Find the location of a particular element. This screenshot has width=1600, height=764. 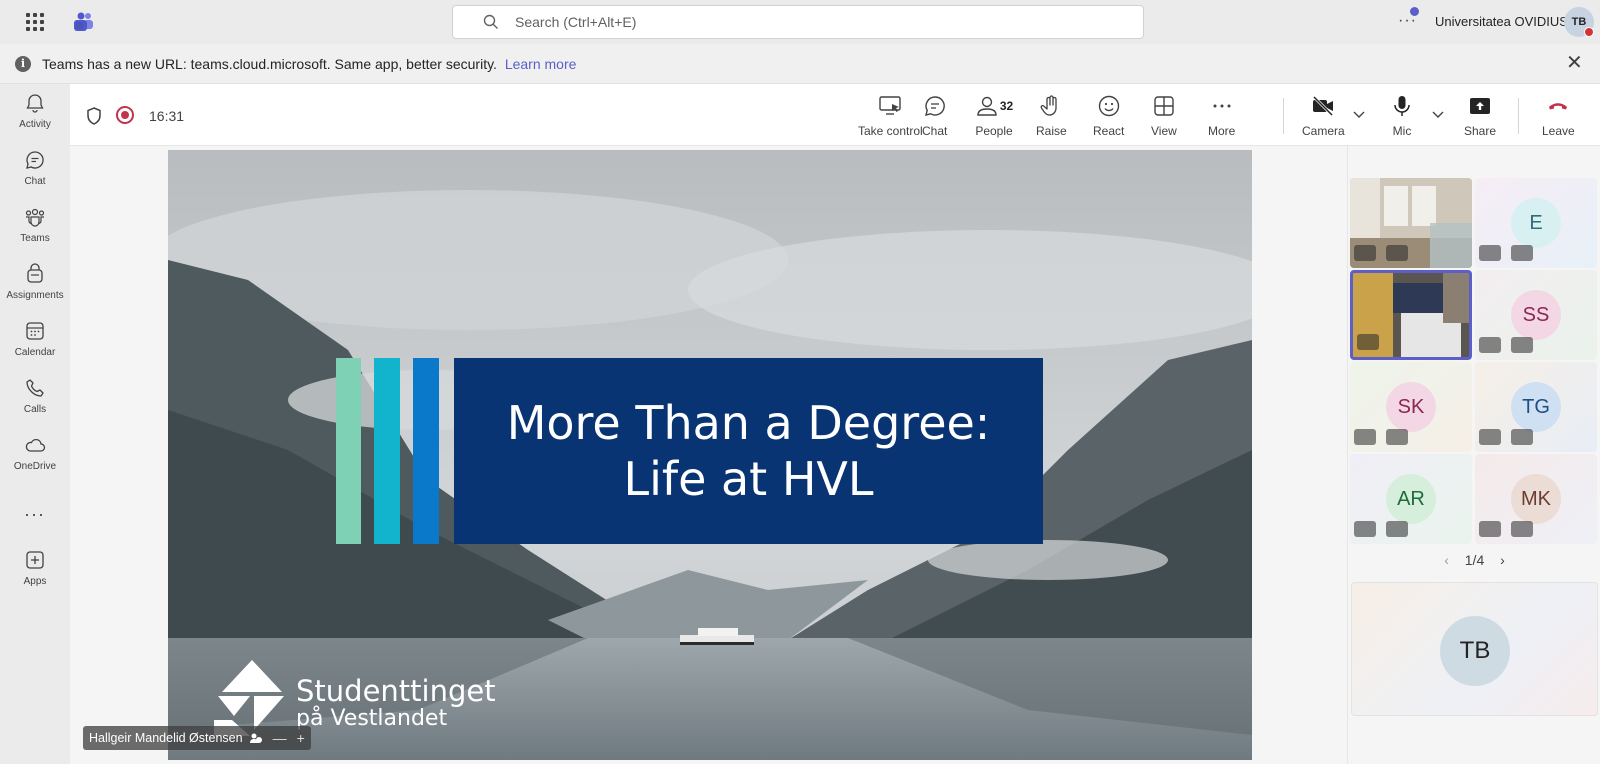

avatar: MK is located at coordinates (1536, 499).